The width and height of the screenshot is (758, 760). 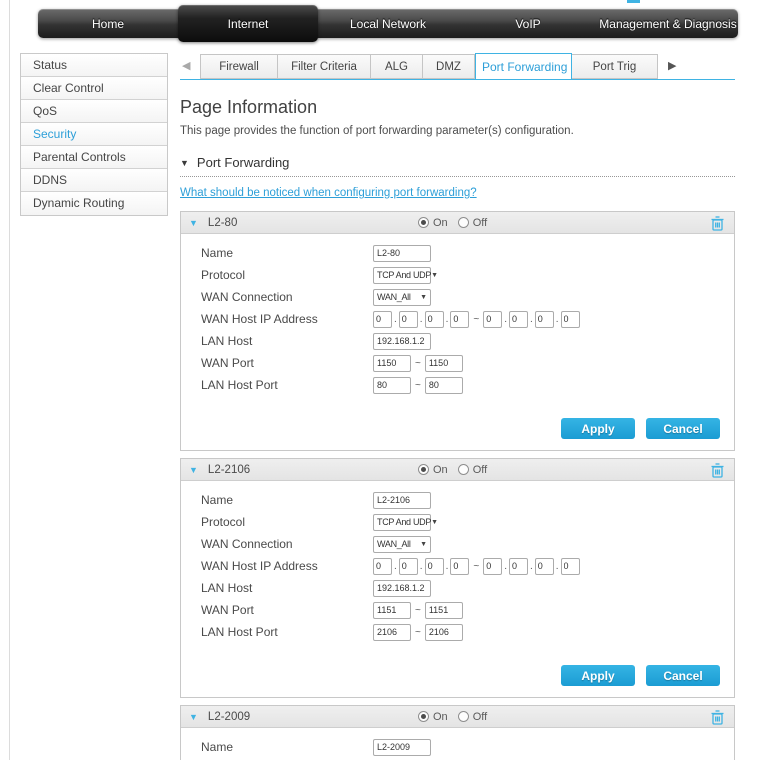 I want to click on nav-item-local-network: Local Network, so click(x=388, y=23).